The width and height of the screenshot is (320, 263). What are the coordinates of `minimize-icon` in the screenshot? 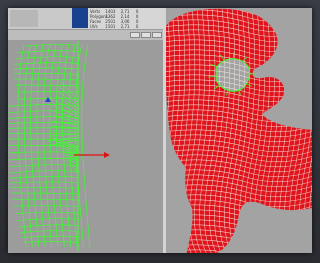 It's located at (135, 35).